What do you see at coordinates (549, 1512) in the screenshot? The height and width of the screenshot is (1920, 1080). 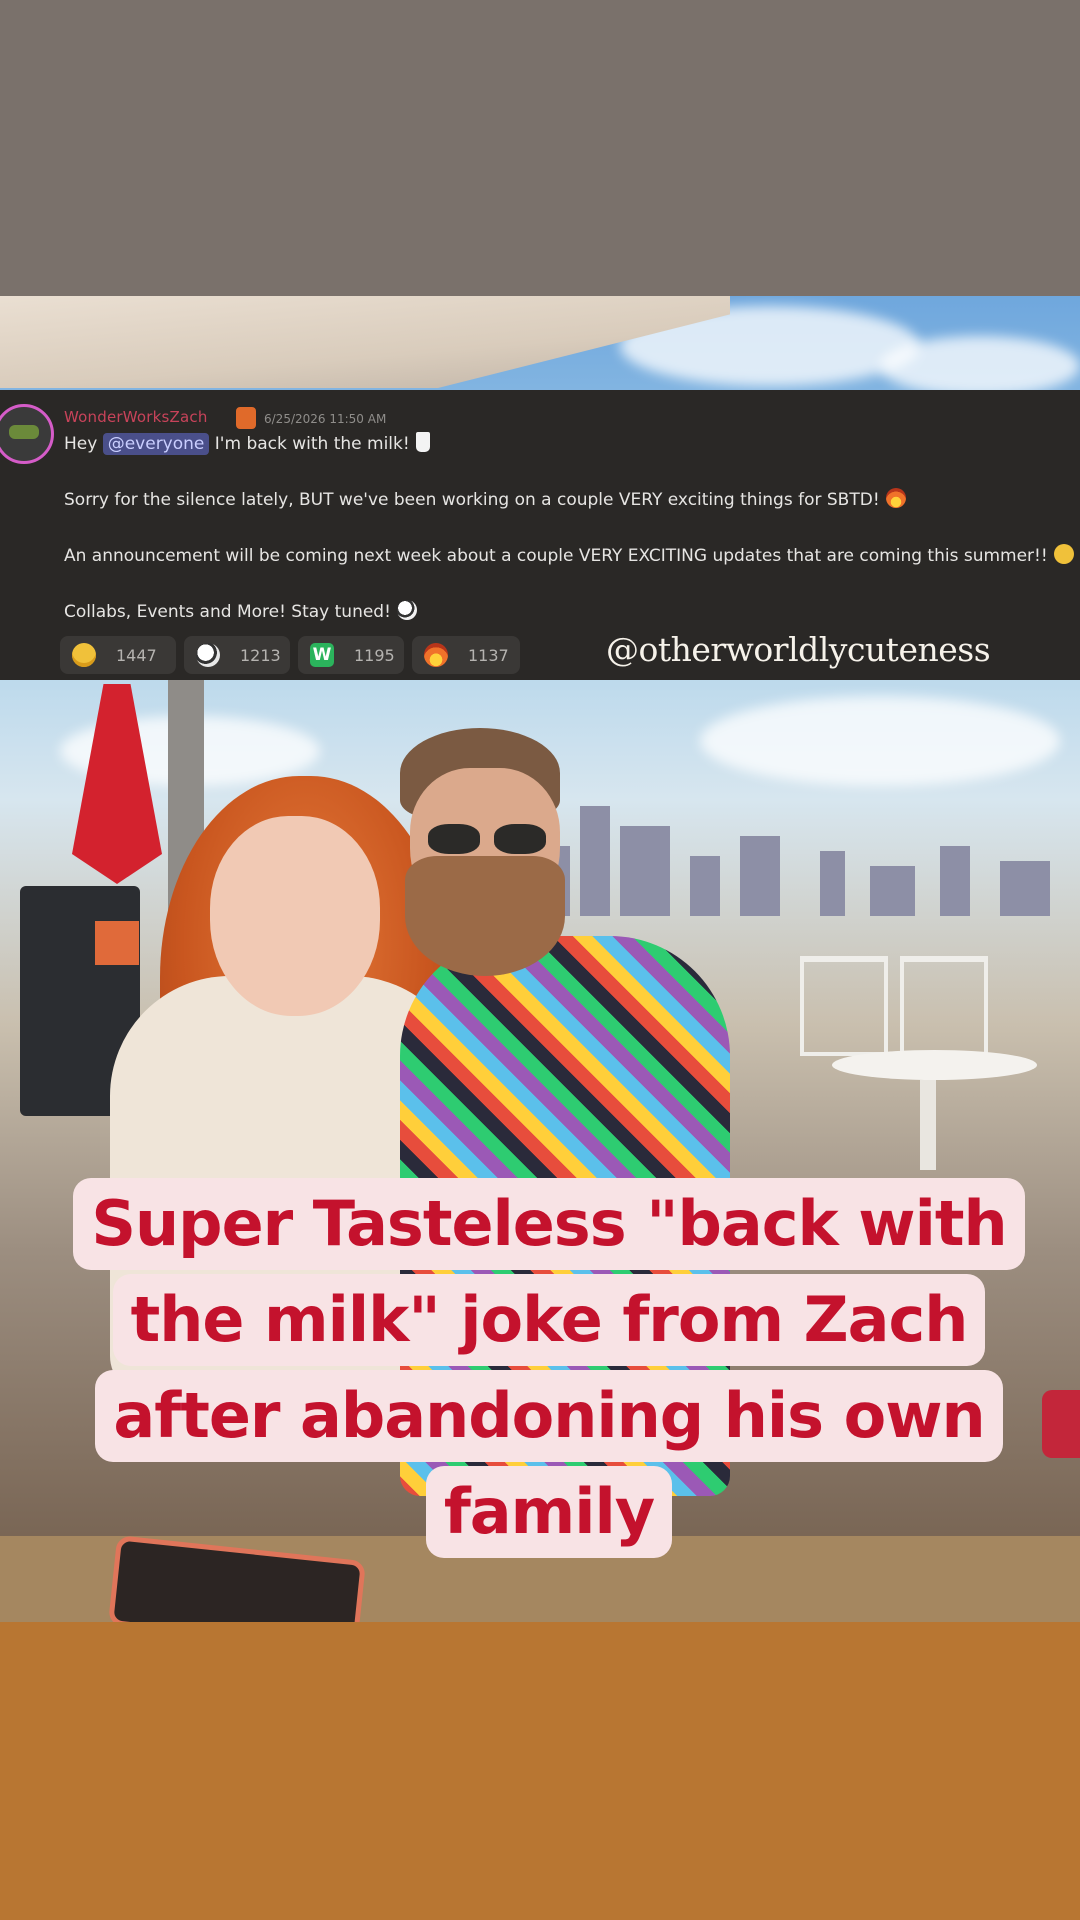 I see `caption-line: family` at bounding box center [549, 1512].